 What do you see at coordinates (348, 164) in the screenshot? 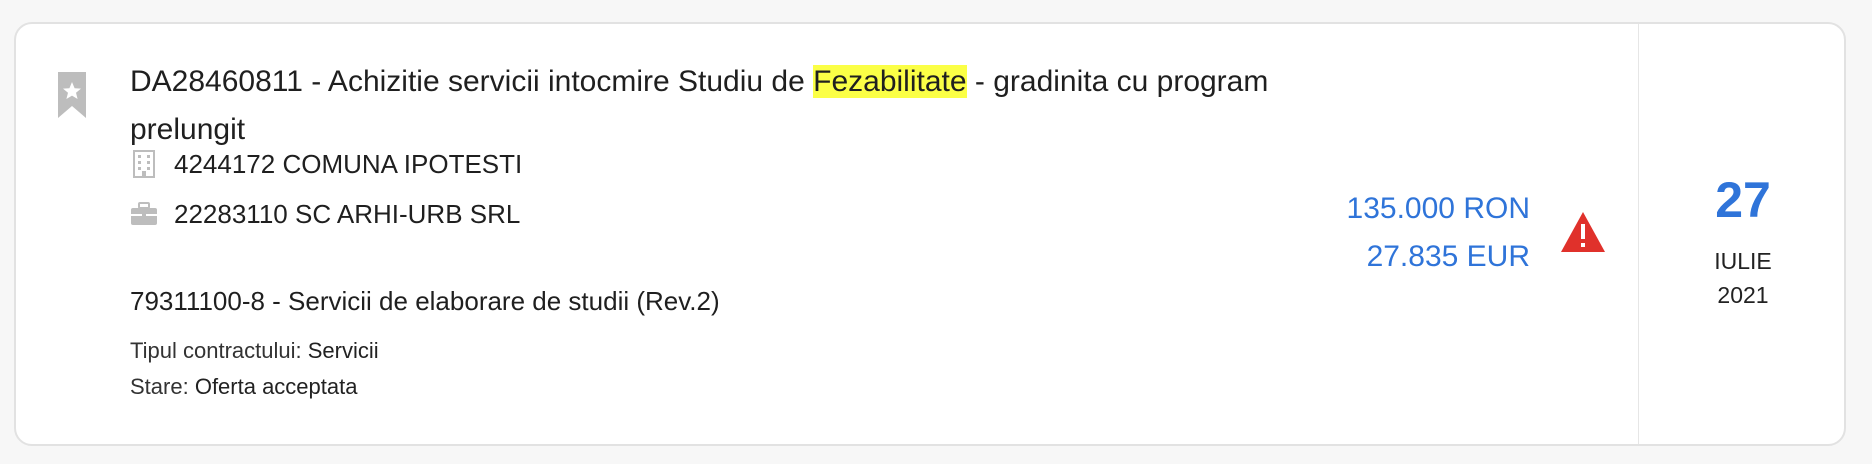
I see `authority-label: 4244172 COMUNA IPOTESTI` at bounding box center [348, 164].